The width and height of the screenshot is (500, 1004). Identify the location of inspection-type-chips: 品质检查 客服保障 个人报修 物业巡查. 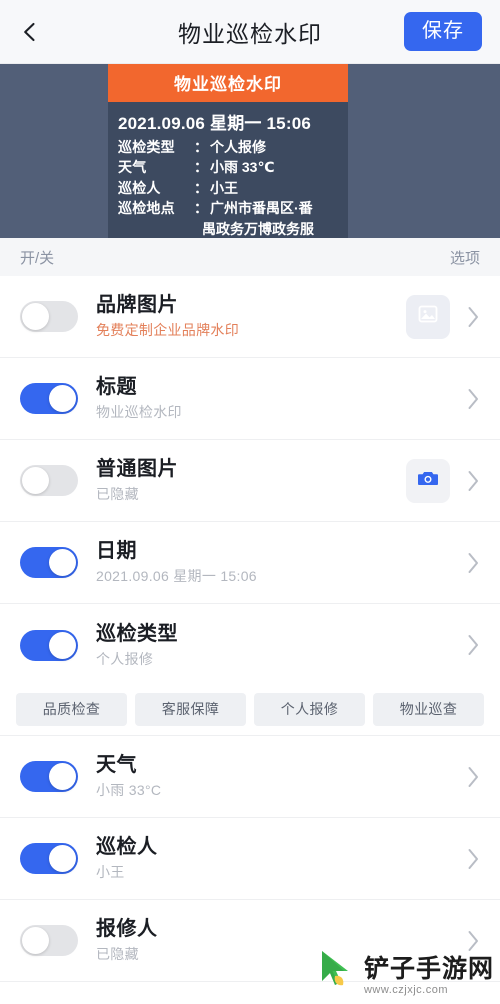
(250, 711).